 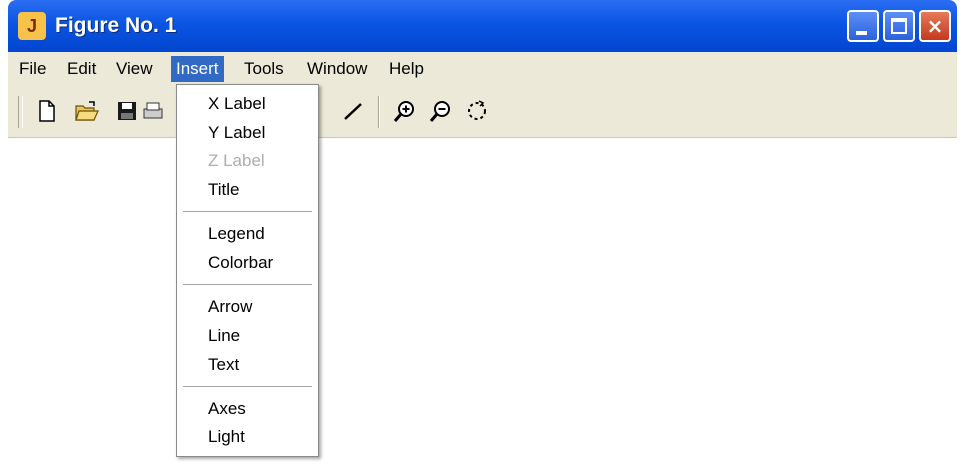 What do you see at coordinates (406, 69) in the screenshot?
I see `menu-help: Help` at bounding box center [406, 69].